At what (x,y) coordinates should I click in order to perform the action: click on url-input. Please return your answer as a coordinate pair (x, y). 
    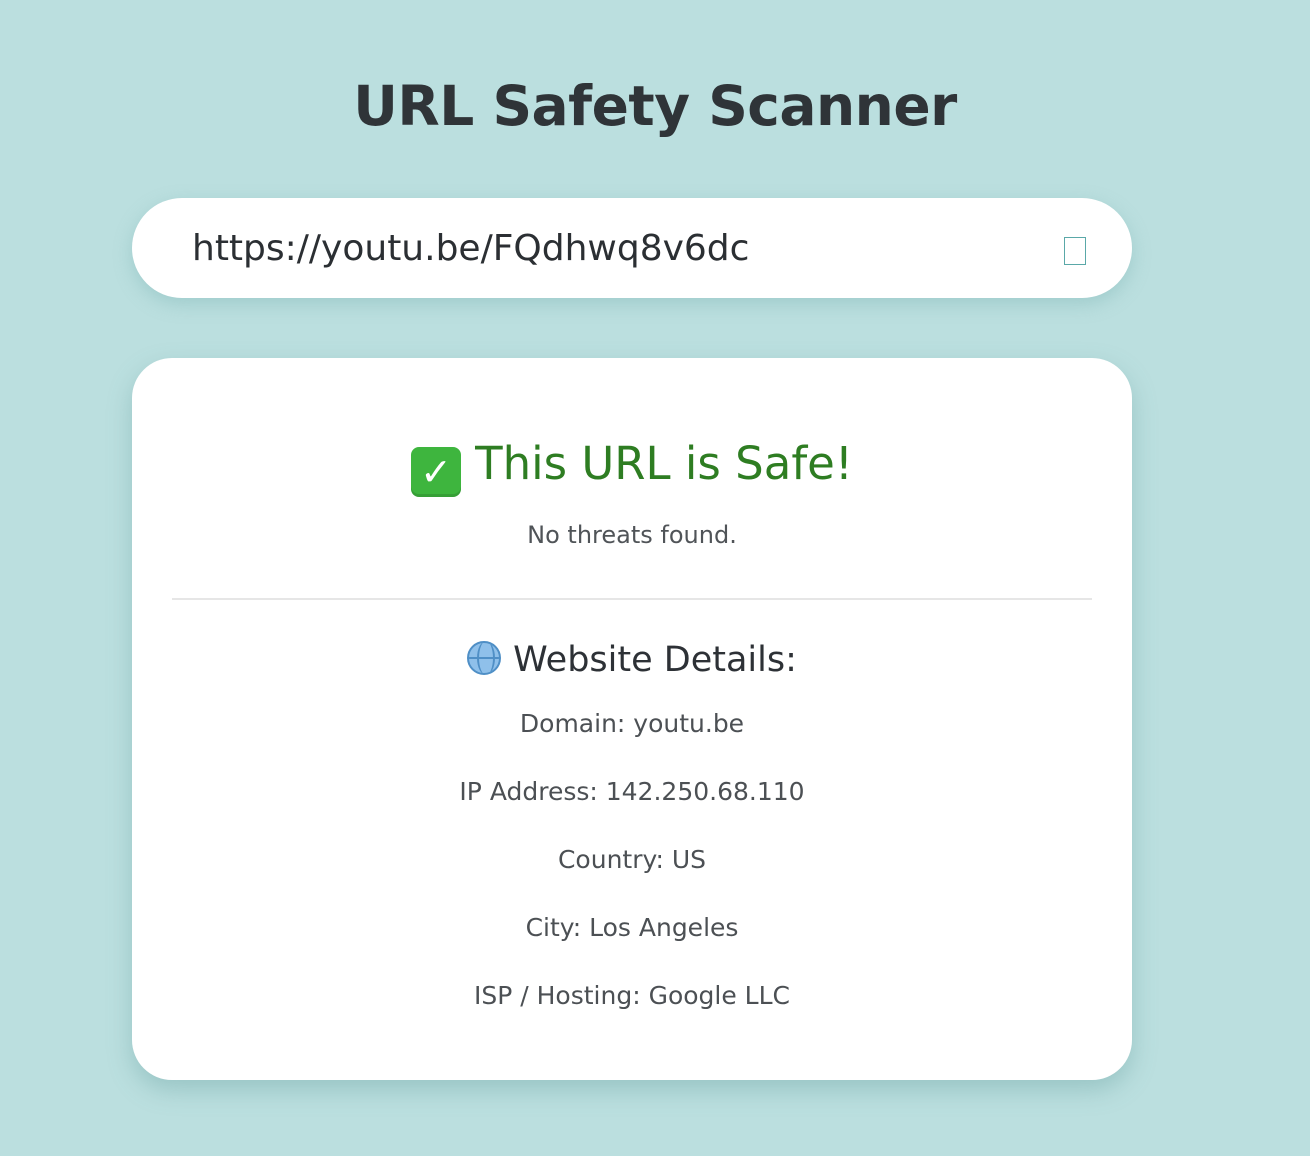
    Looking at the image, I should click on (612, 248).